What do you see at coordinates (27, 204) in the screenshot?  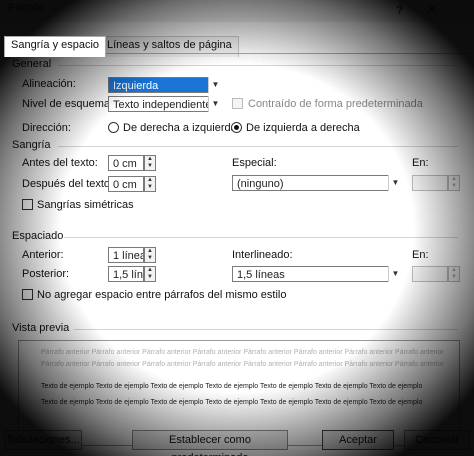 I see `sangrias-simetricas-checkbox` at bounding box center [27, 204].